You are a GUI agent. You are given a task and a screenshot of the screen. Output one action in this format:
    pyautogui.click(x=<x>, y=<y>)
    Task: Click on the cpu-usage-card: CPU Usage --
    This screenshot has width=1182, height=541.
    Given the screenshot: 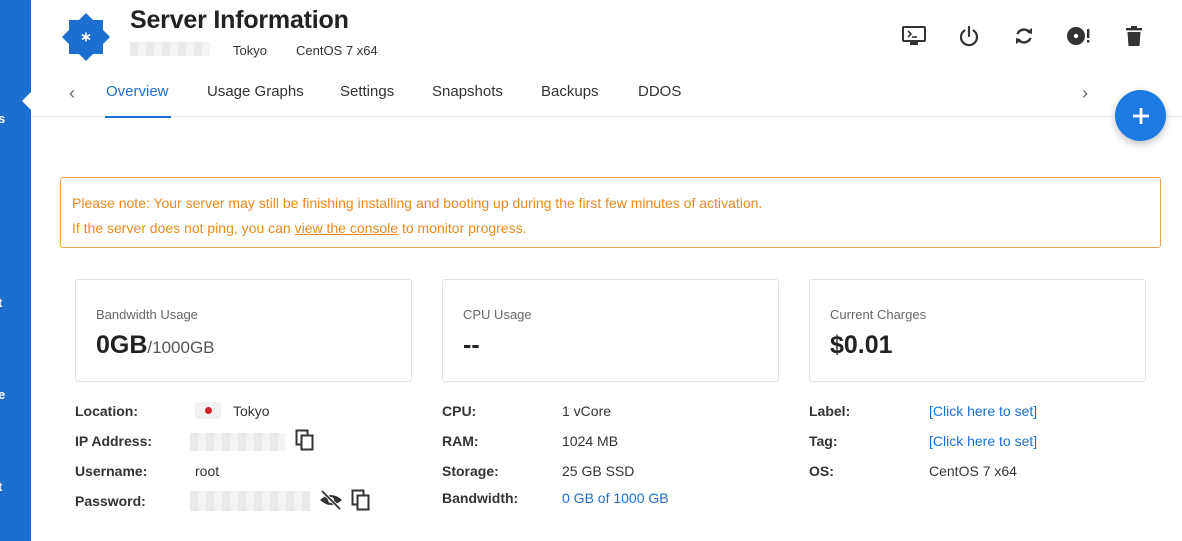 What is the action you would take?
    pyautogui.click(x=610, y=330)
    